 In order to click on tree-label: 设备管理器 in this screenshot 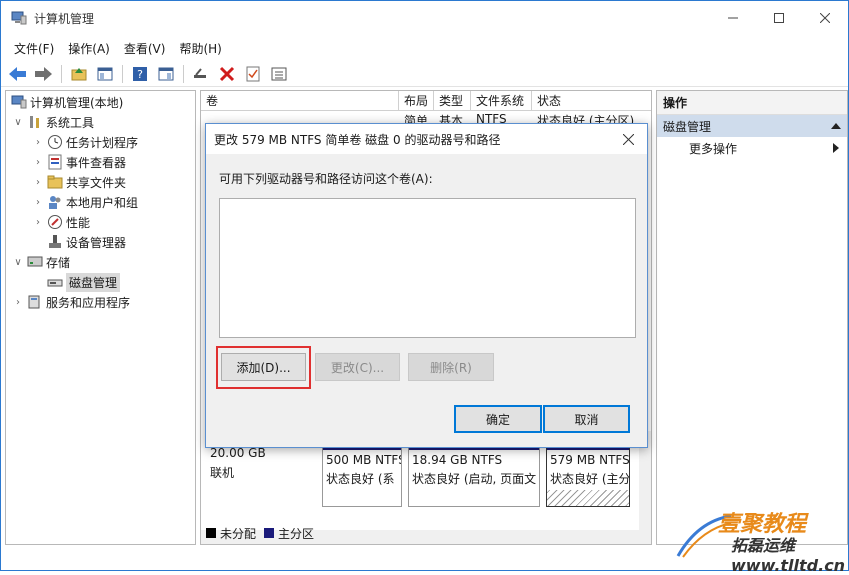, I will do `click(96, 242)`.